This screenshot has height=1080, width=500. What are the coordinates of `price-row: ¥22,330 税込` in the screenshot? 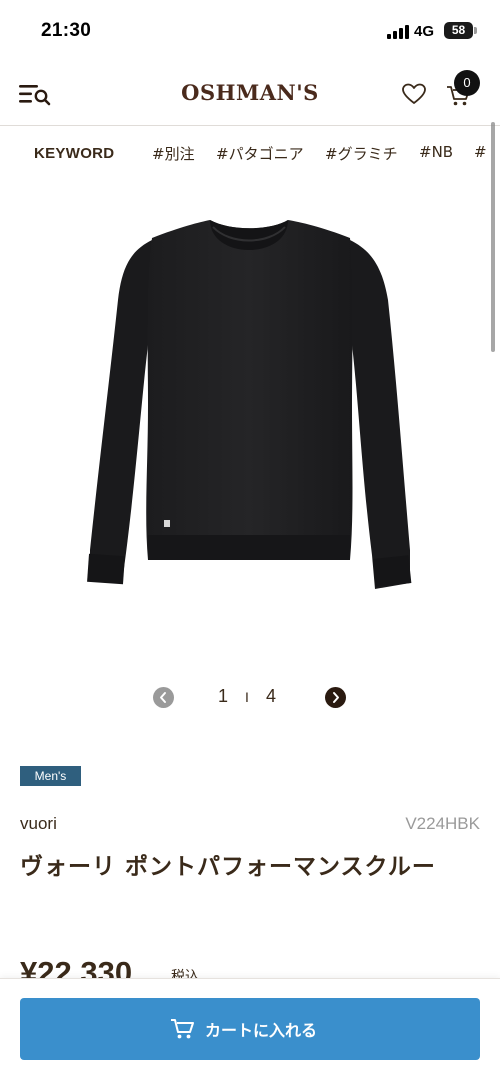 It's located at (250, 964).